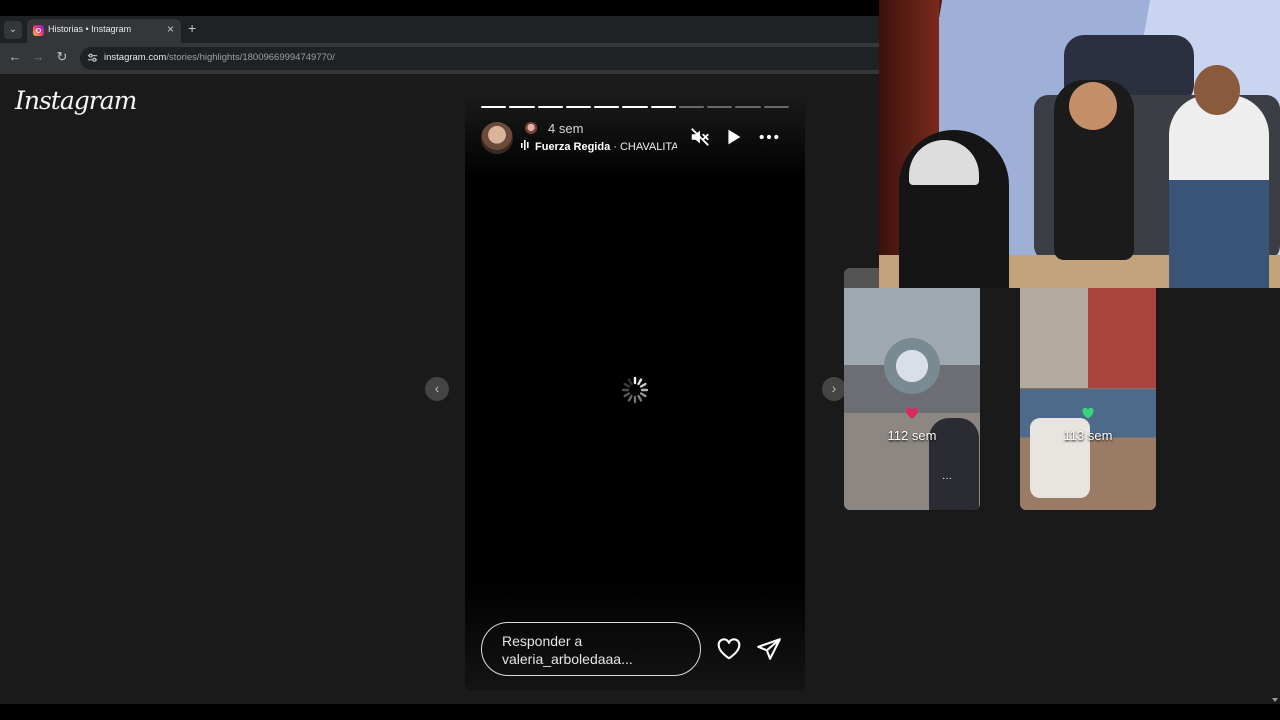 The width and height of the screenshot is (1280, 720). Describe the element at coordinates (92, 57) in the screenshot. I see `site-settings-icon` at that location.